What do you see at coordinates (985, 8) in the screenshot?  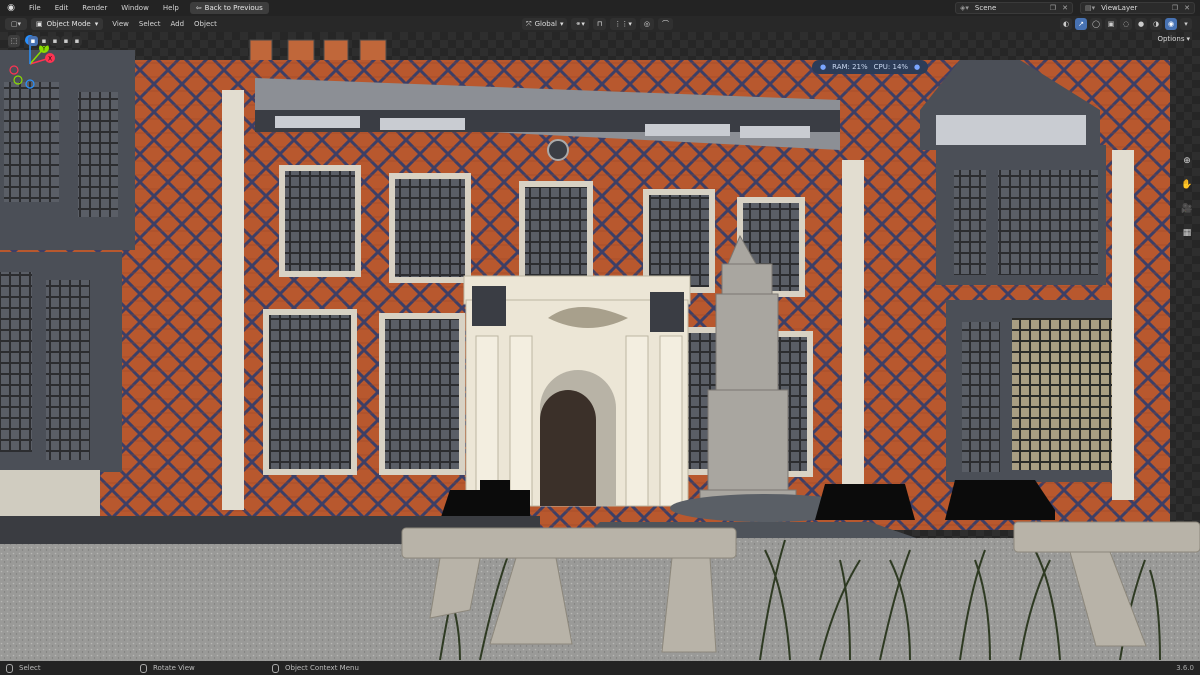 I see `scene-name: Scene` at bounding box center [985, 8].